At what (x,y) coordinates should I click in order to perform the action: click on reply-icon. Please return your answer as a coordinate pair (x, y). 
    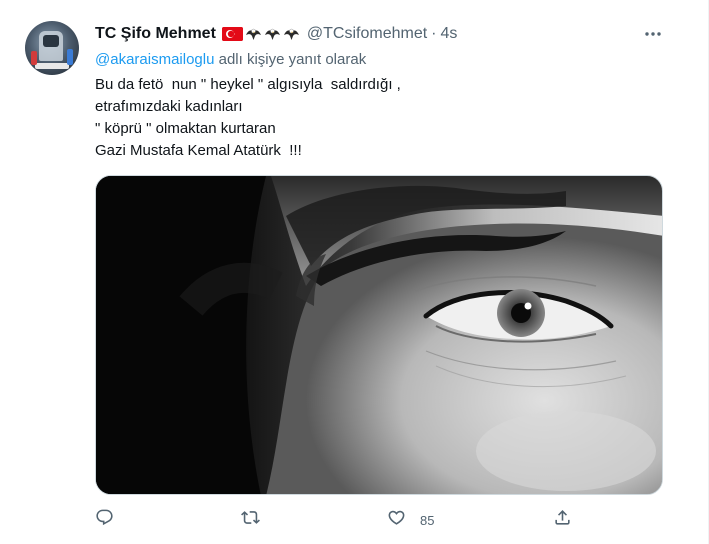
    Looking at the image, I should click on (104, 520).